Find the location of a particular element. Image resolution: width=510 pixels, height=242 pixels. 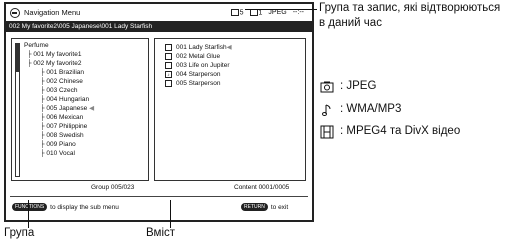

functions-button: FUNCTIONS is located at coordinates (30, 207).